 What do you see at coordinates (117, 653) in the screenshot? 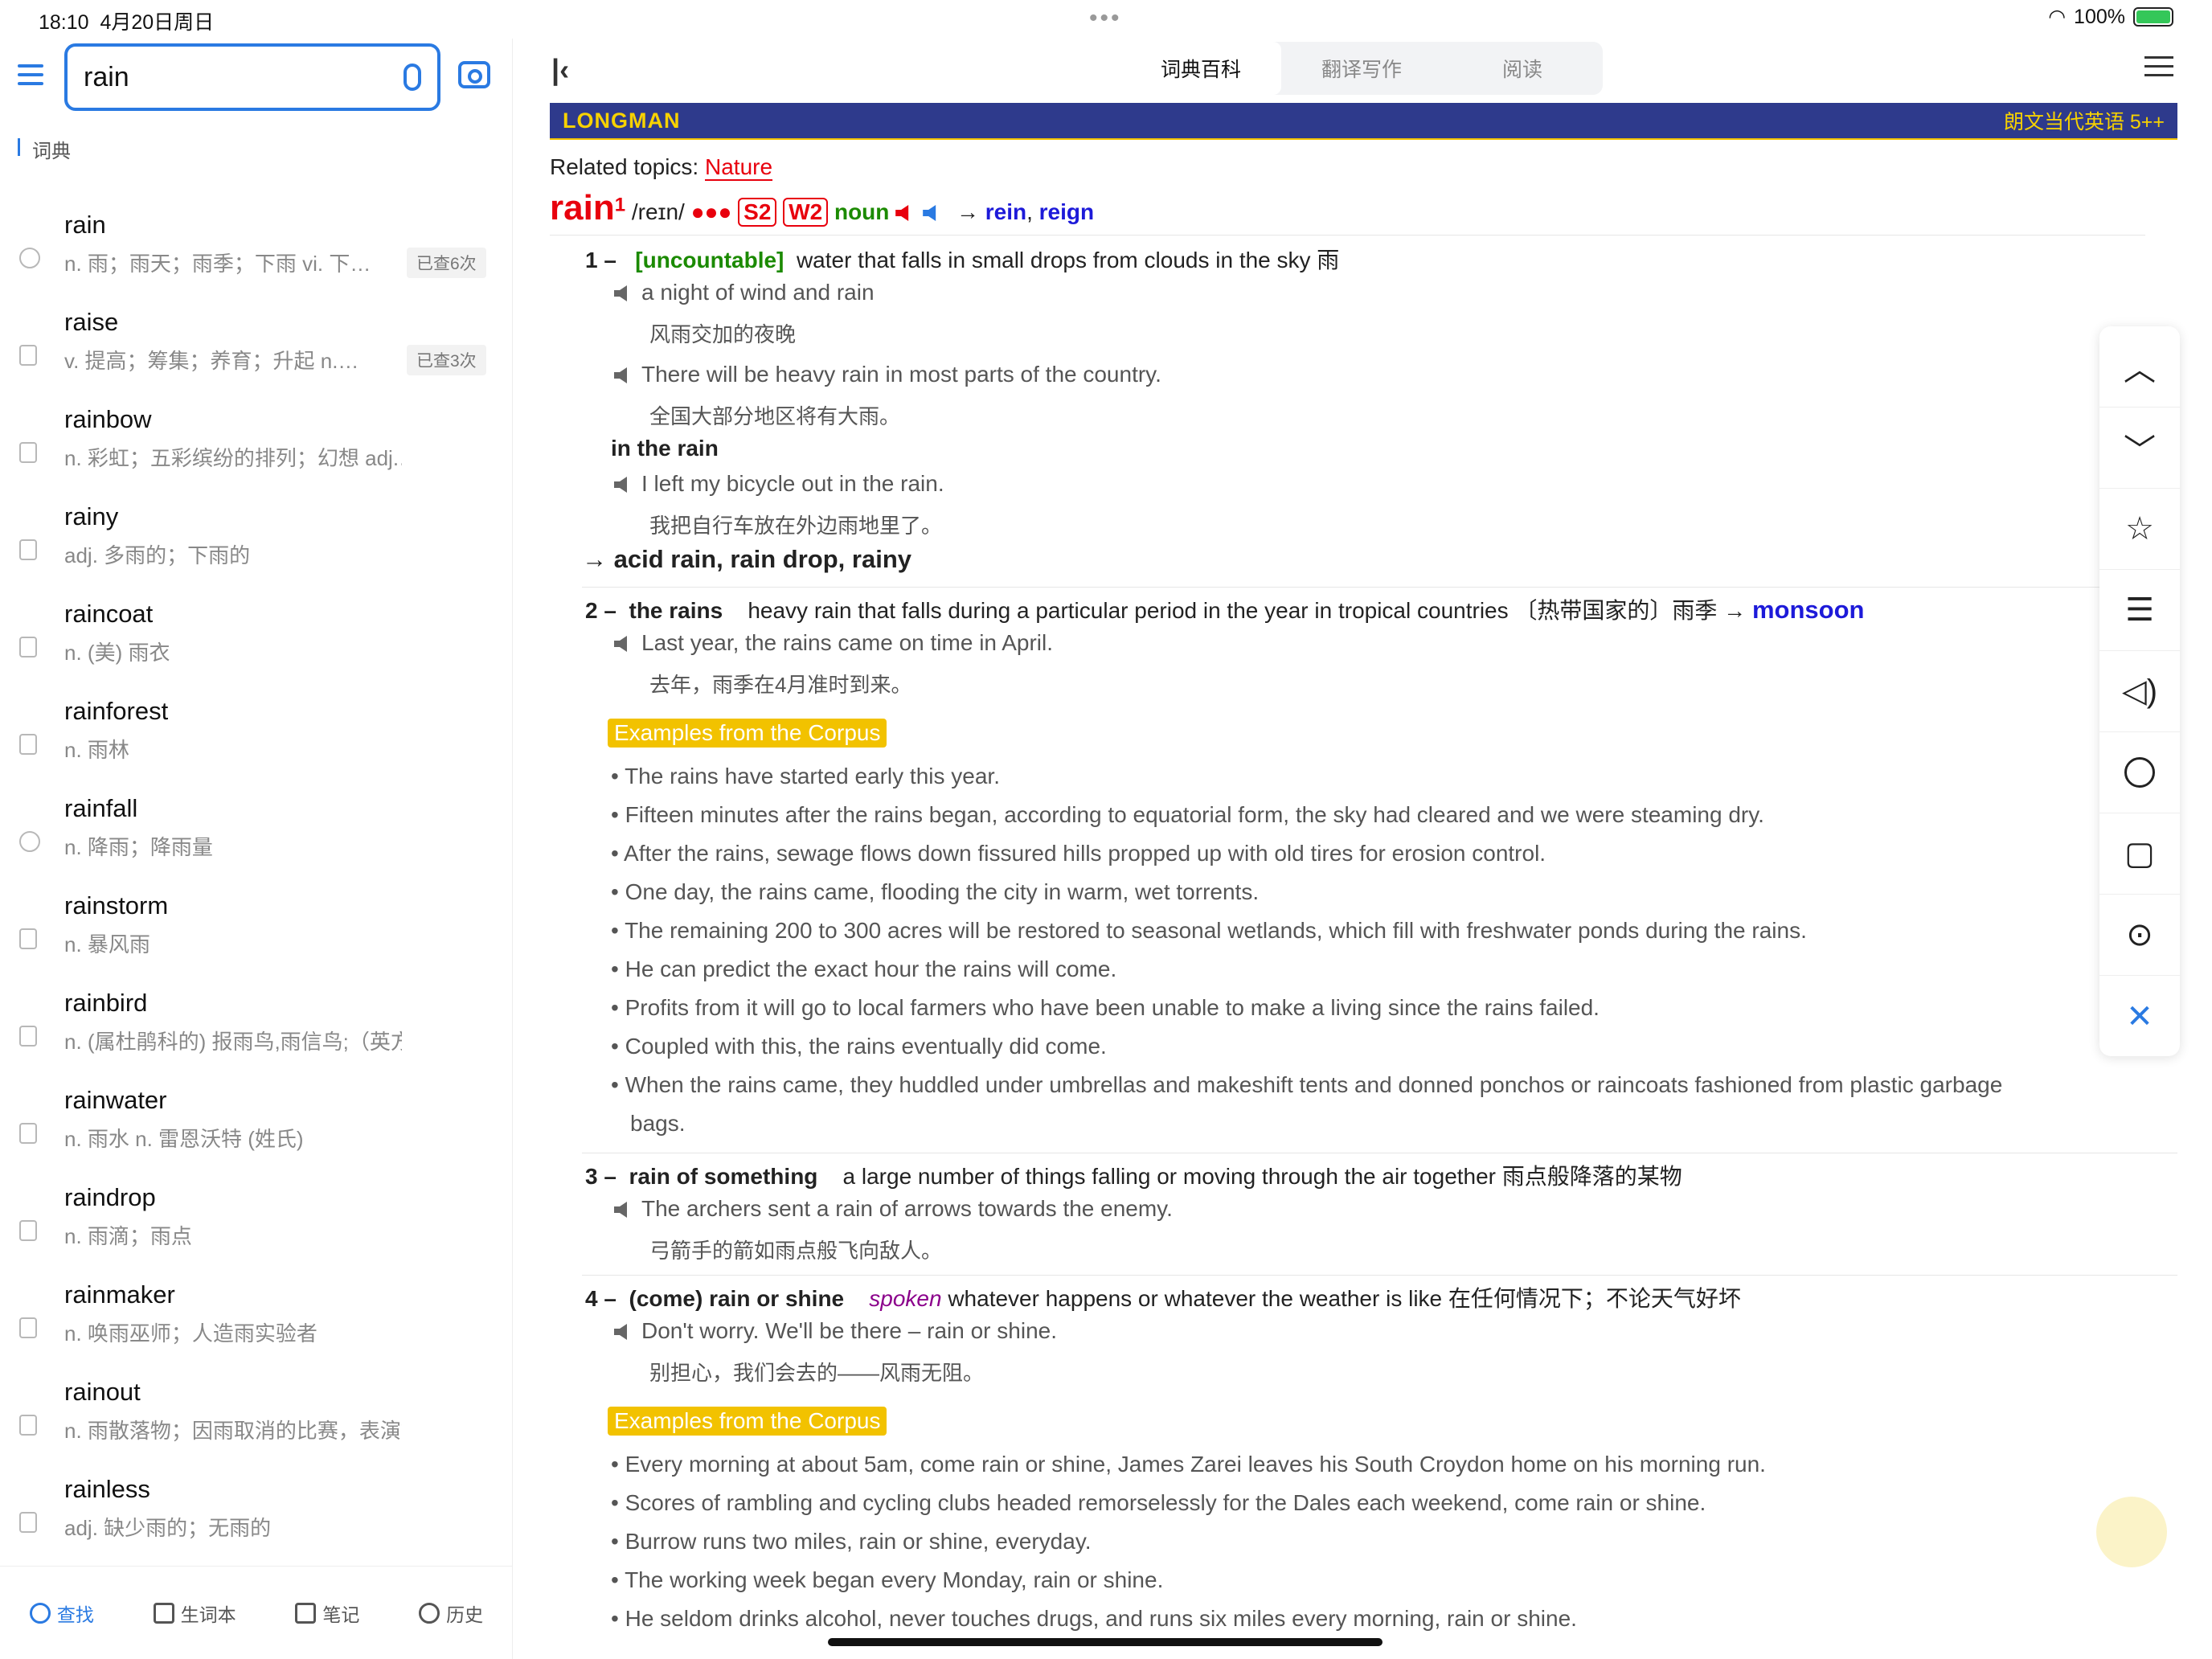
I see `list-item-definition: n. (美) 雨衣` at bounding box center [117, 653].